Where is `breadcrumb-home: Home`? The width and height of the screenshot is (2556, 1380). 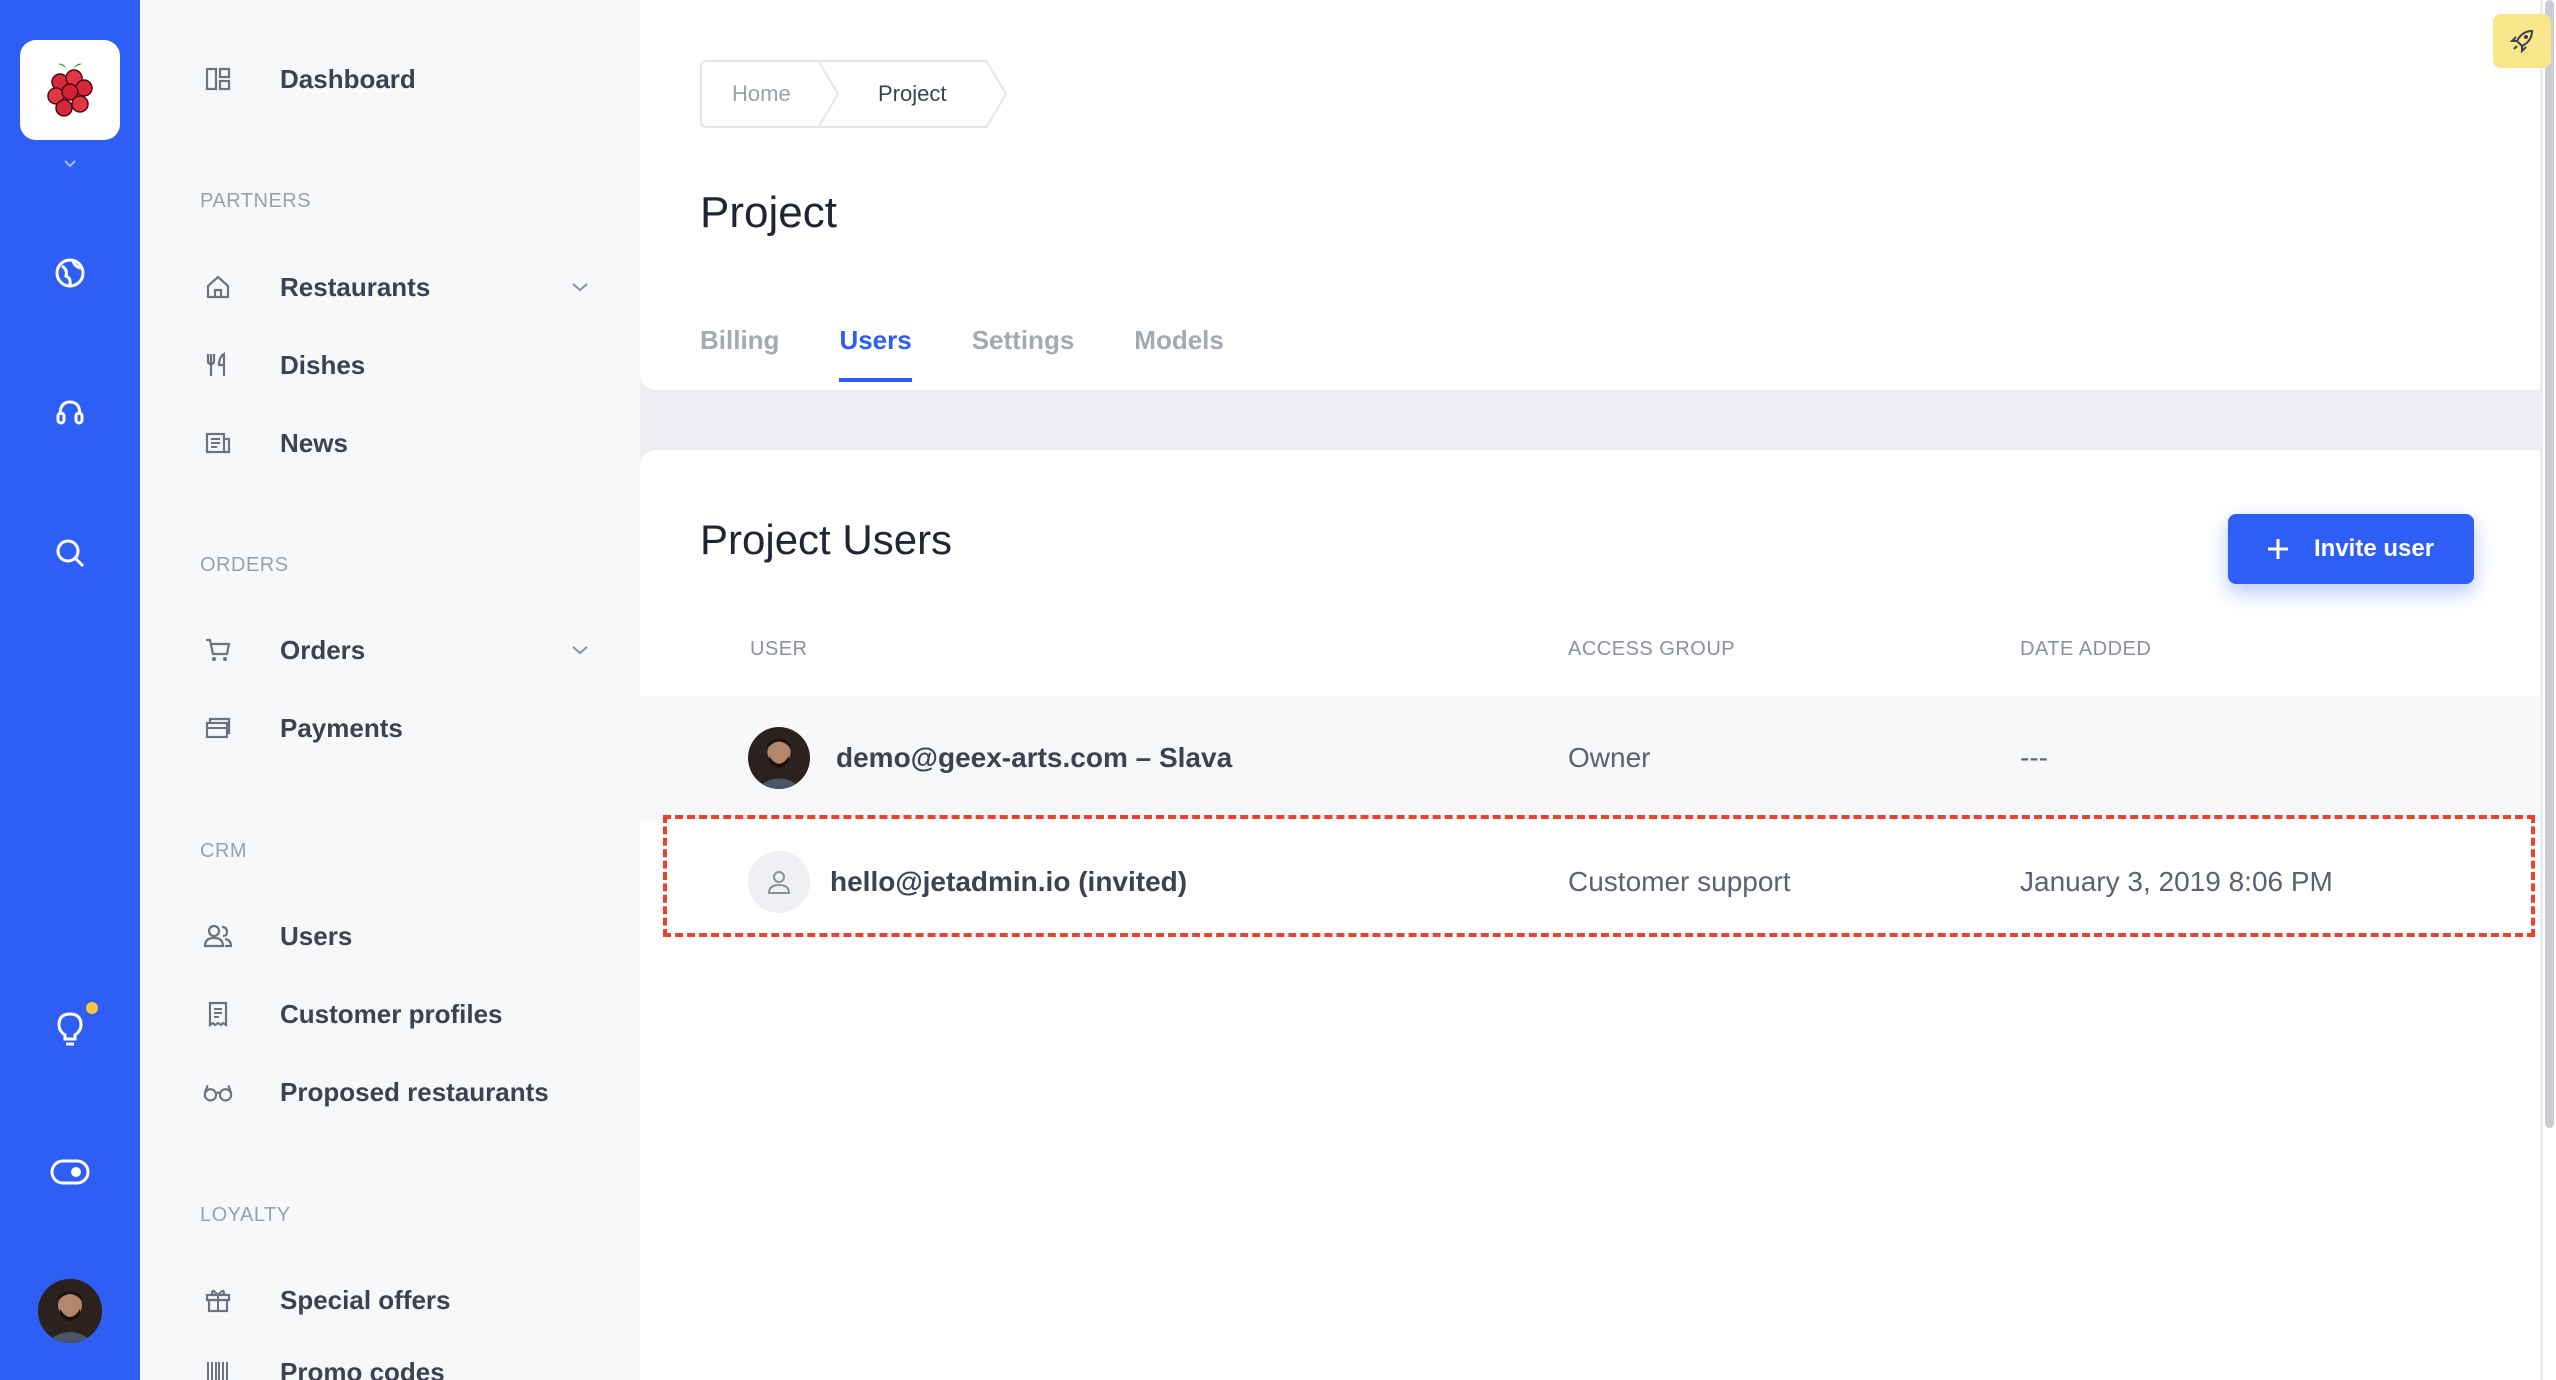 breadcrumb-home: Home is located at coordinates (760, 94).